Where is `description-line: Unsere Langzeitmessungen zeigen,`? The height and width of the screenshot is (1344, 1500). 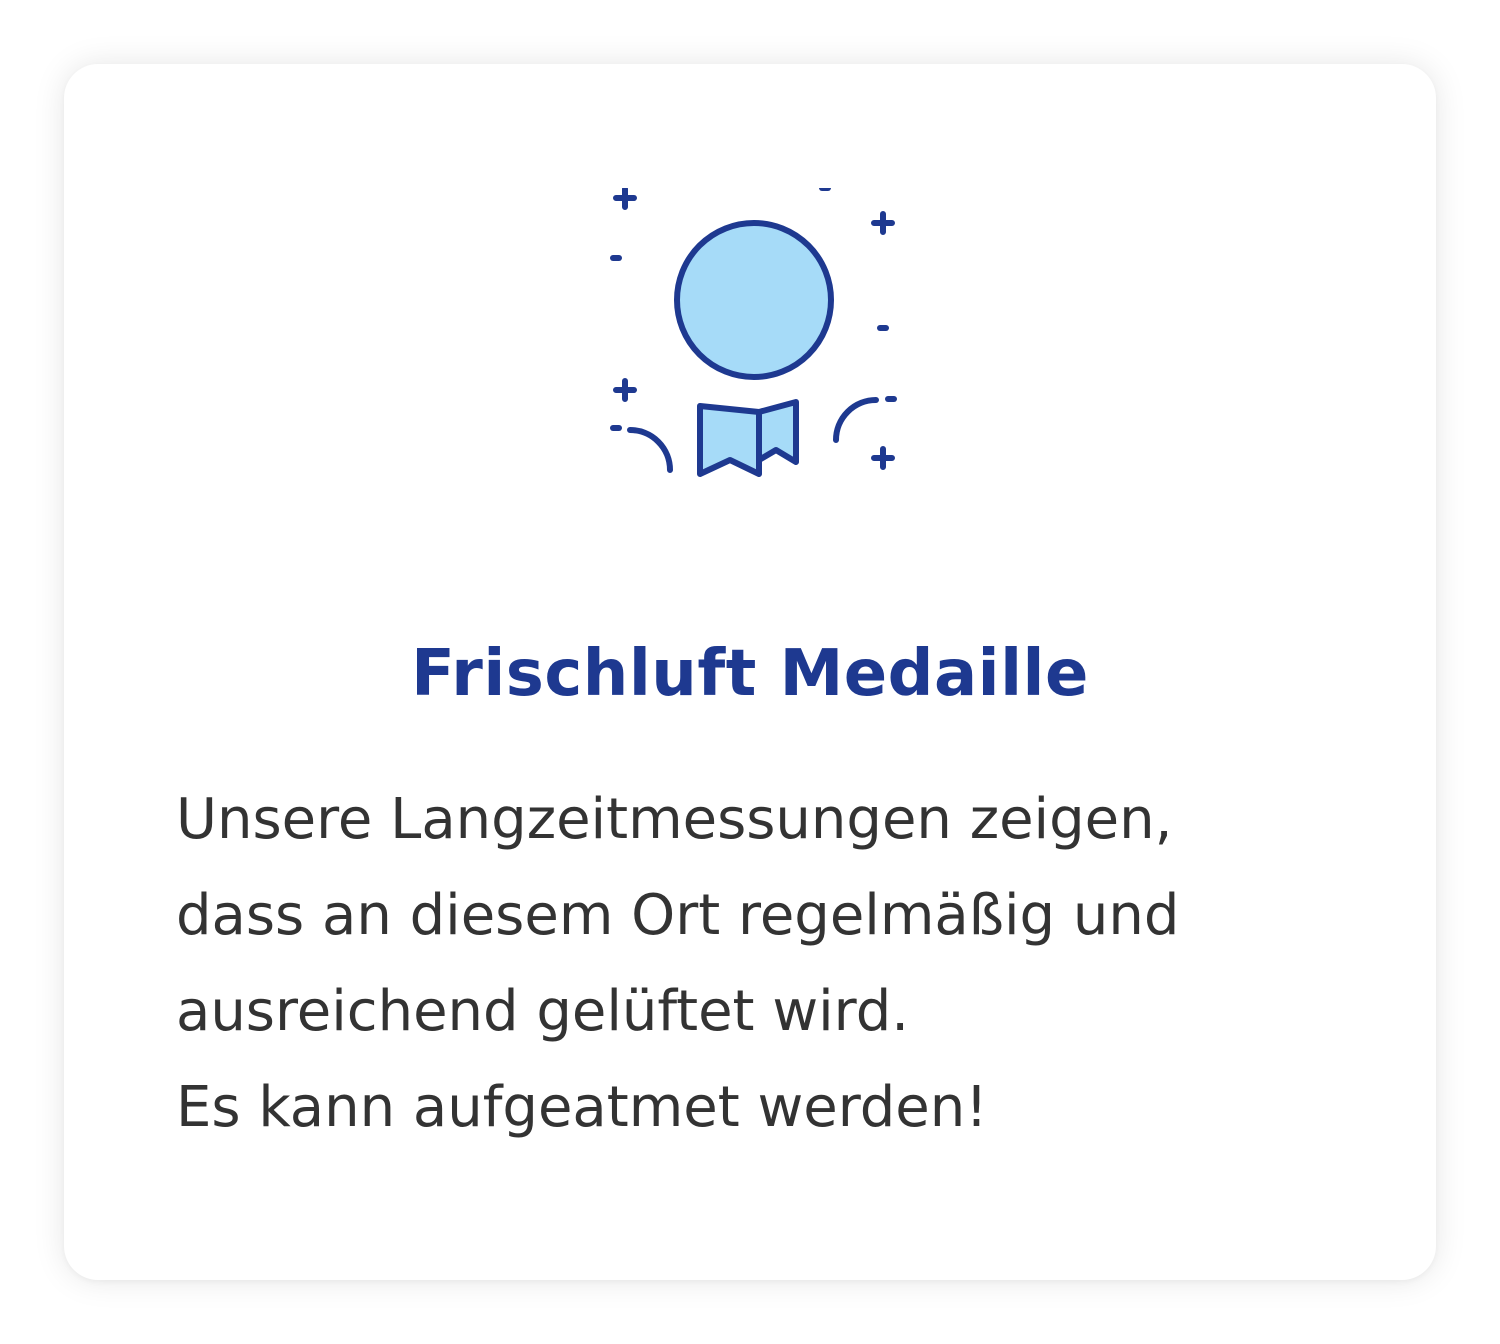 description-line: Unsere Langzeitmessungen zeigen, is located at coordinates (674, 819).